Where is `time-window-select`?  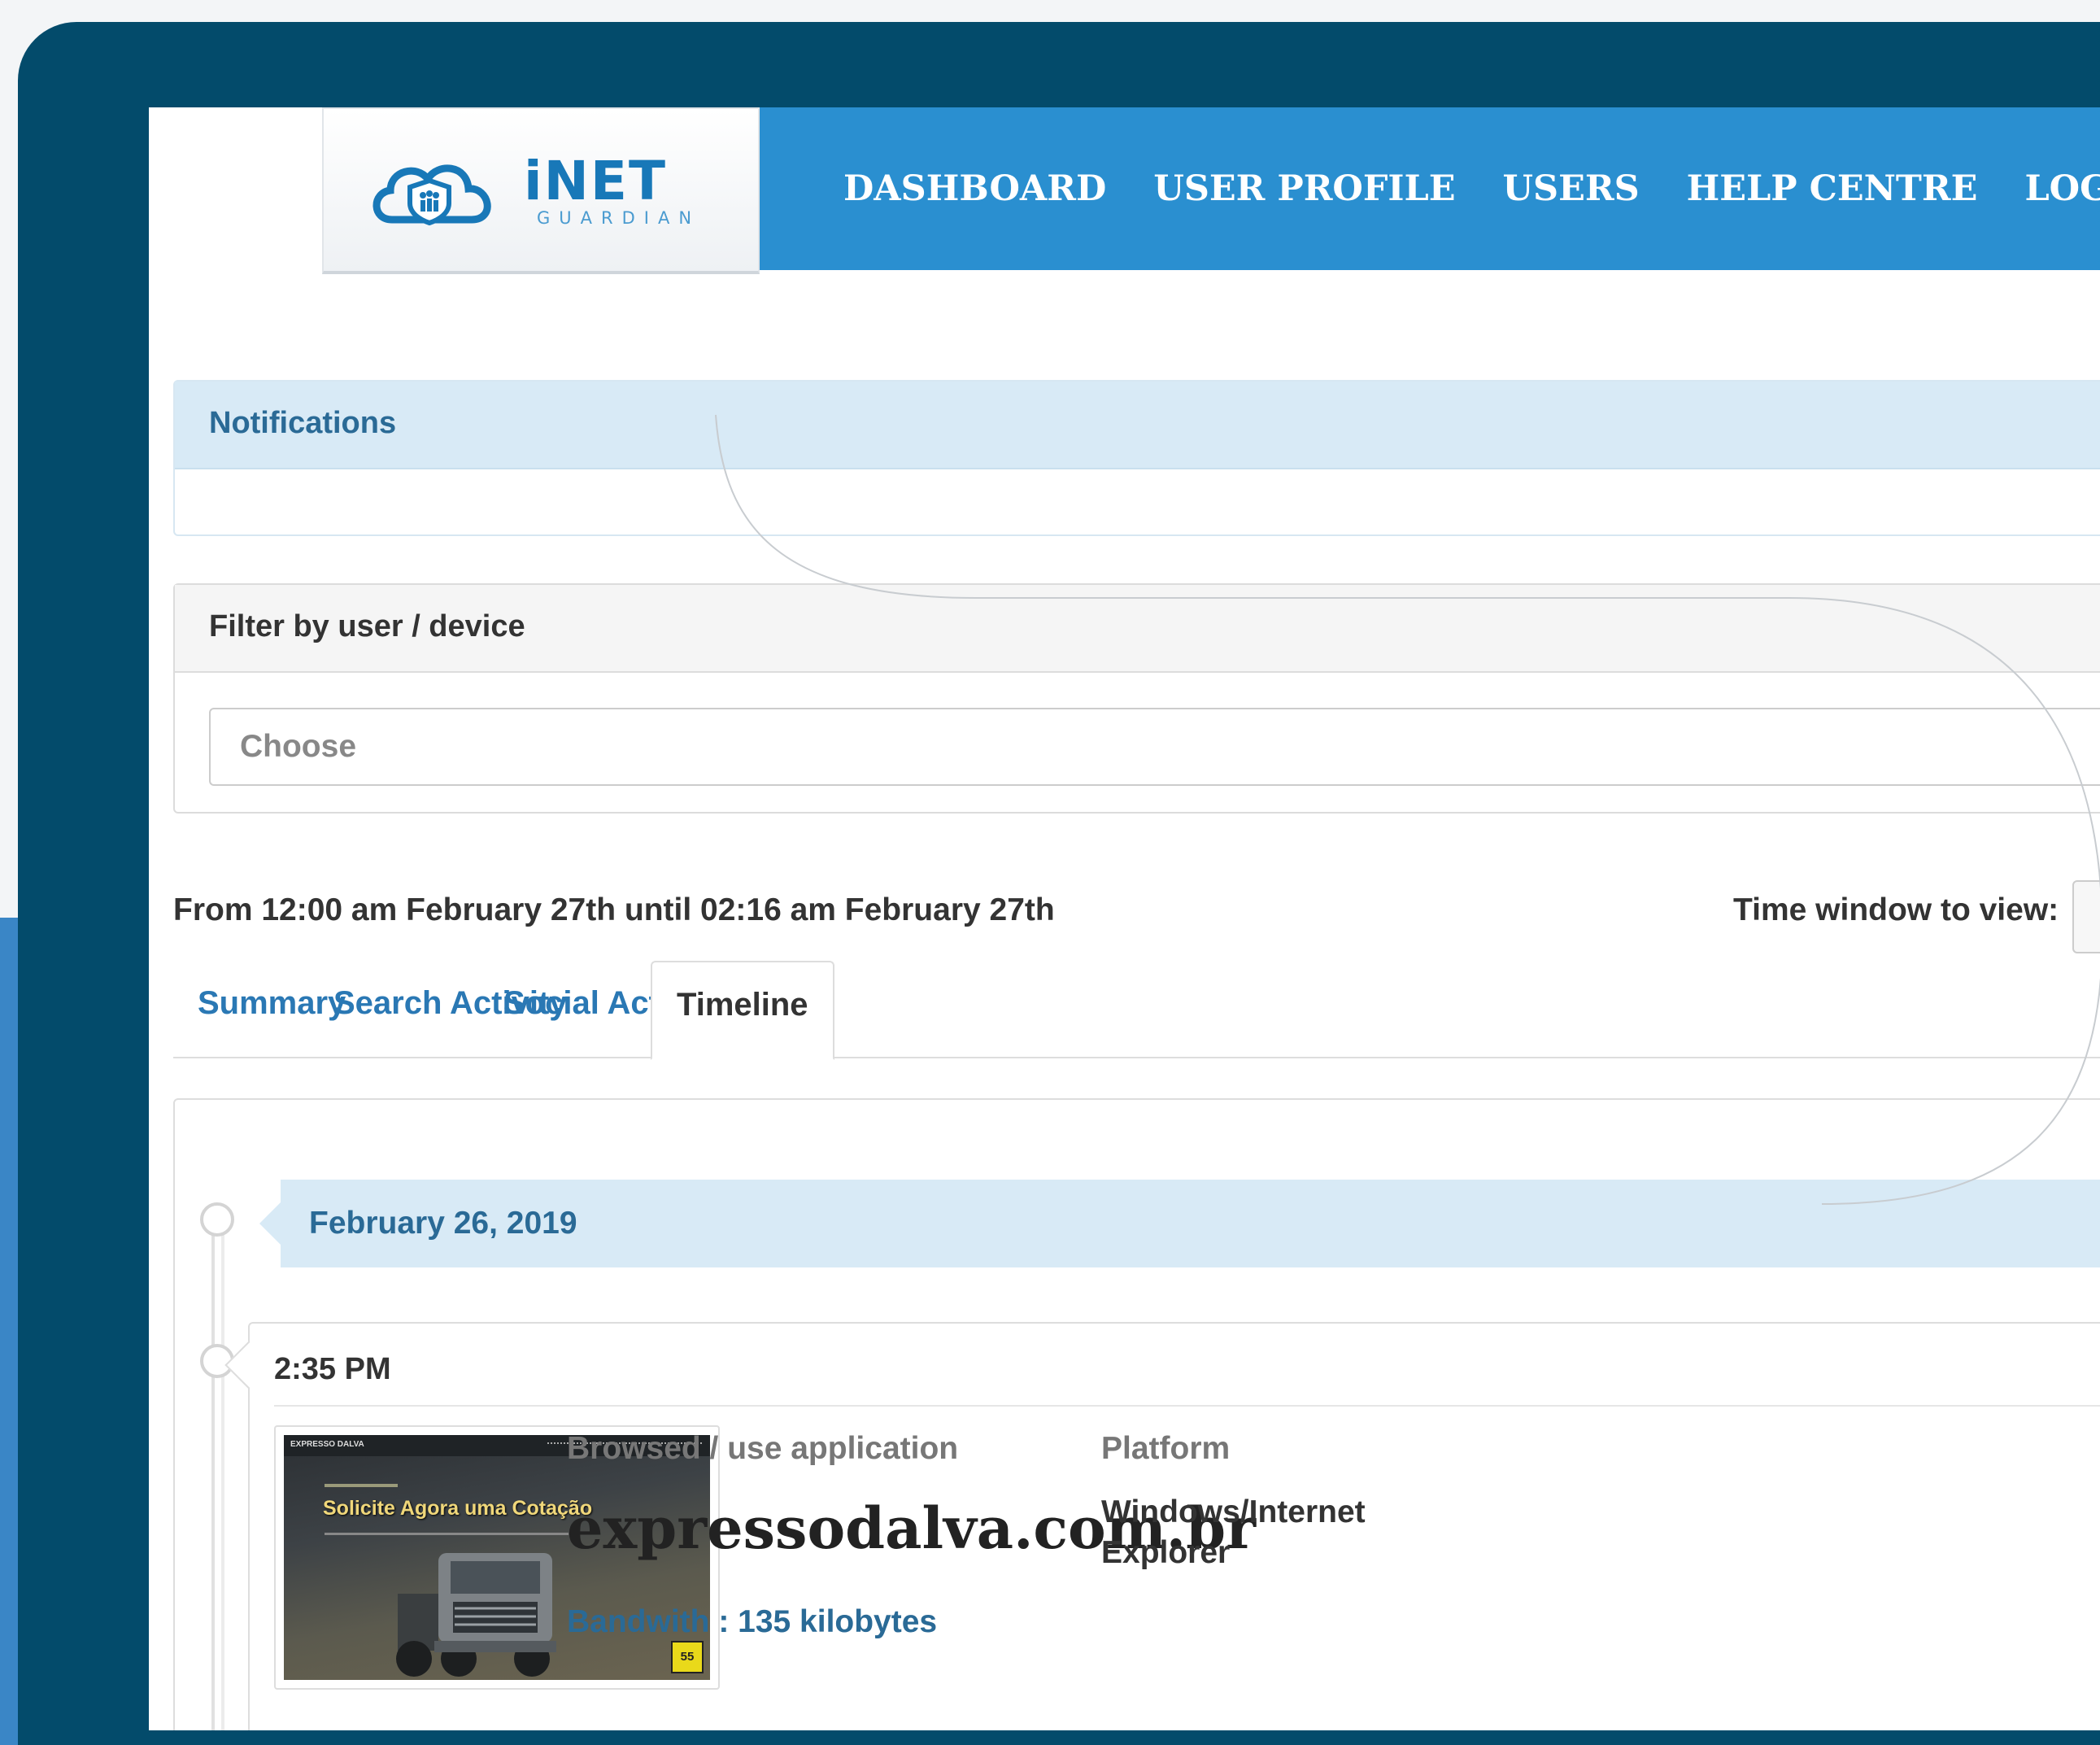
time-window-select is located at coordinates (2086, 916).